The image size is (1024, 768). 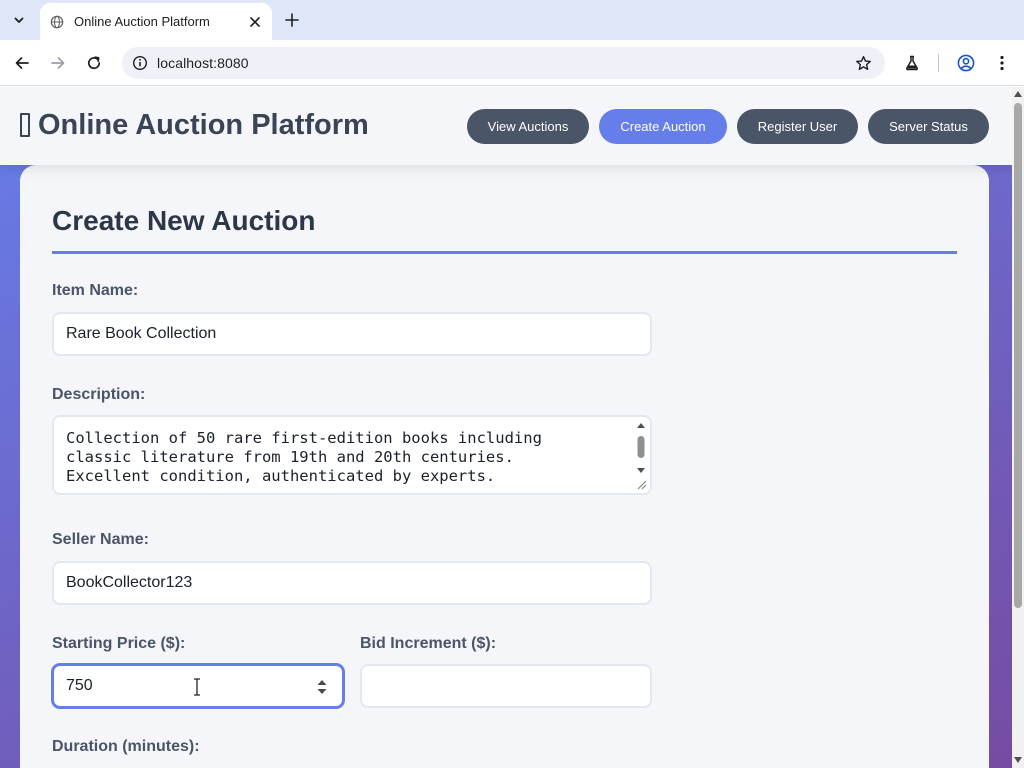 I want to click on number-spinner-icon, so click(x=322, y=687).